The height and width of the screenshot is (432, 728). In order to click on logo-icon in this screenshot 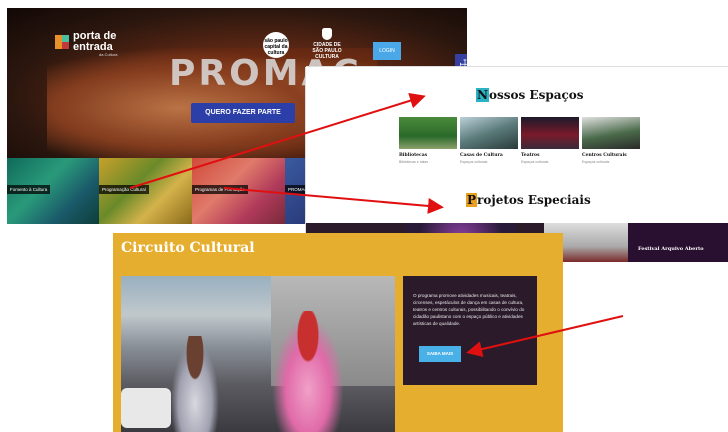, I will do `click(62, 42)`.